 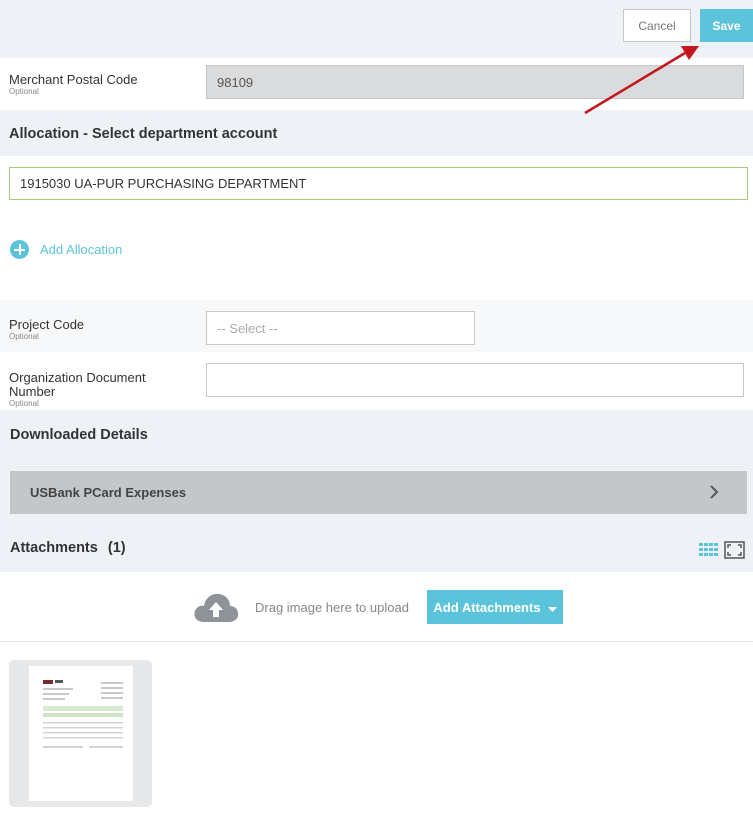 I want to click on upload-divider, so click(x=376, y=641).